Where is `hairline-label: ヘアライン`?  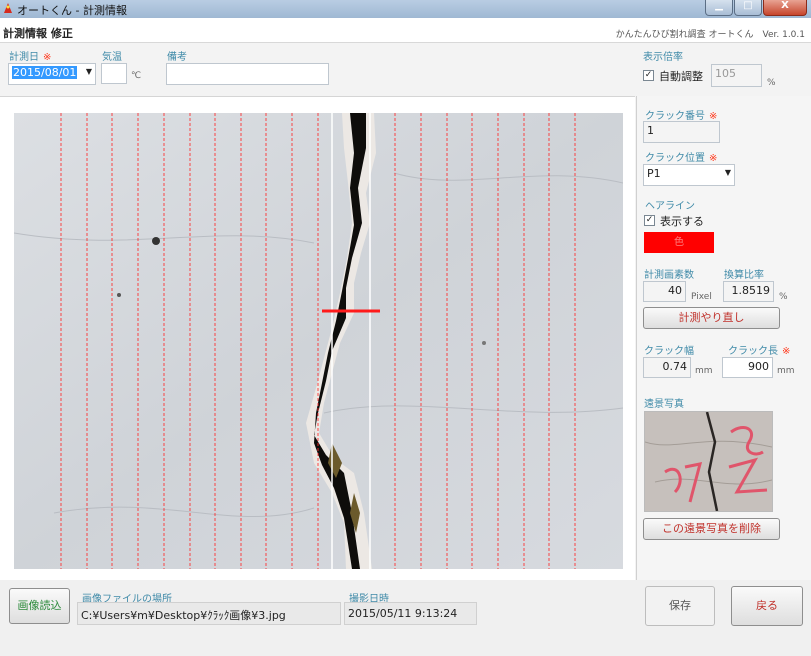
hairline-label: ヘアライン is located at coordinates (670, 206).